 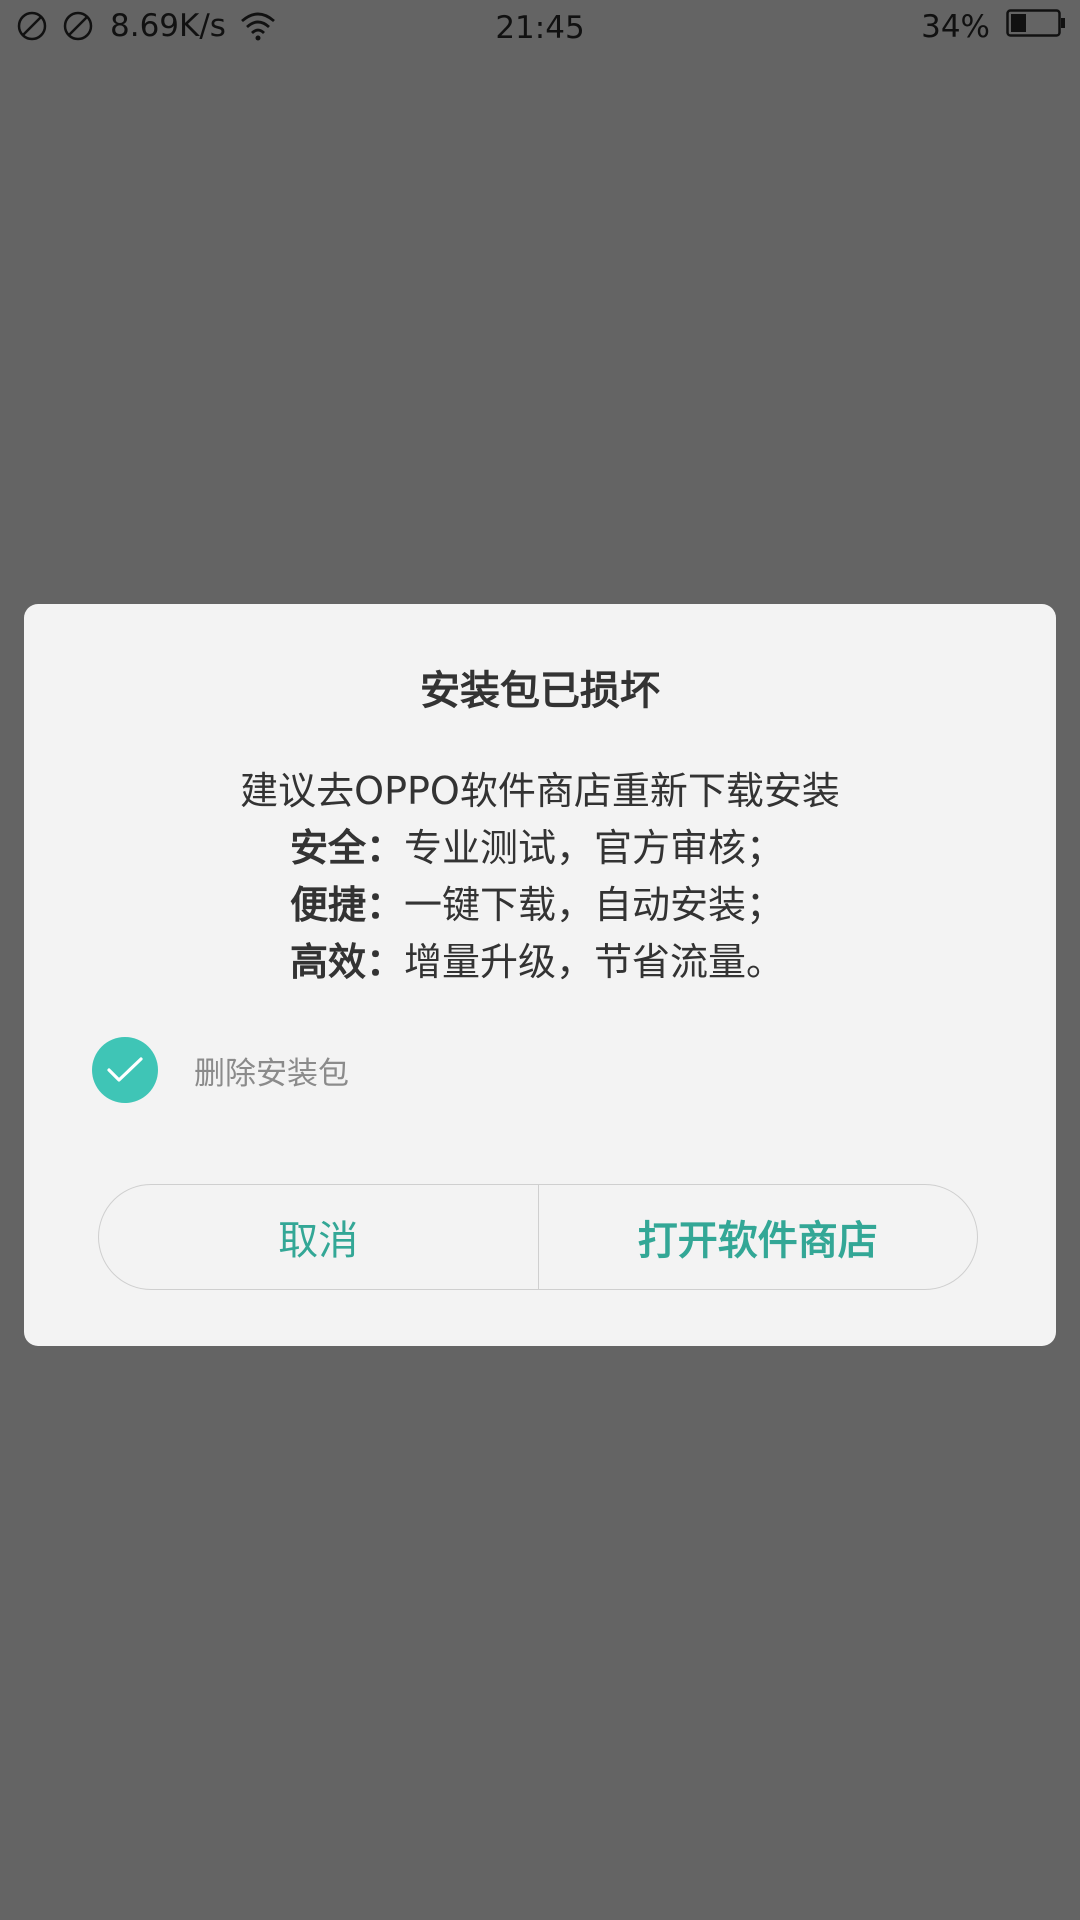 I want to click on feature-value: 一键下载，自动安装；, so click(x=594, y=905).